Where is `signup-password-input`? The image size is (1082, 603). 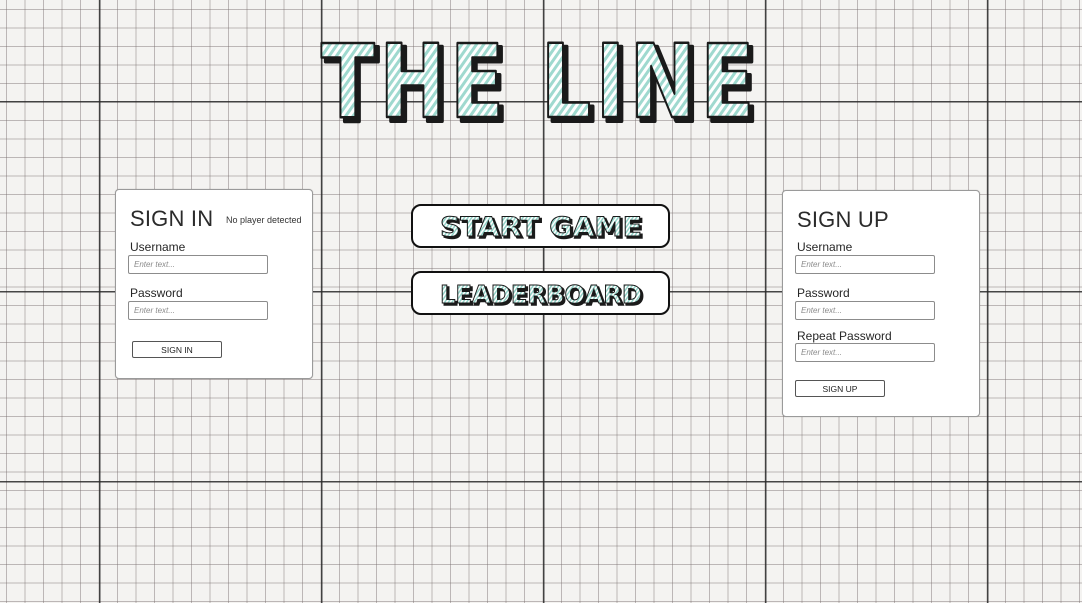 signup-password-input is located at coordinates (865, 310).